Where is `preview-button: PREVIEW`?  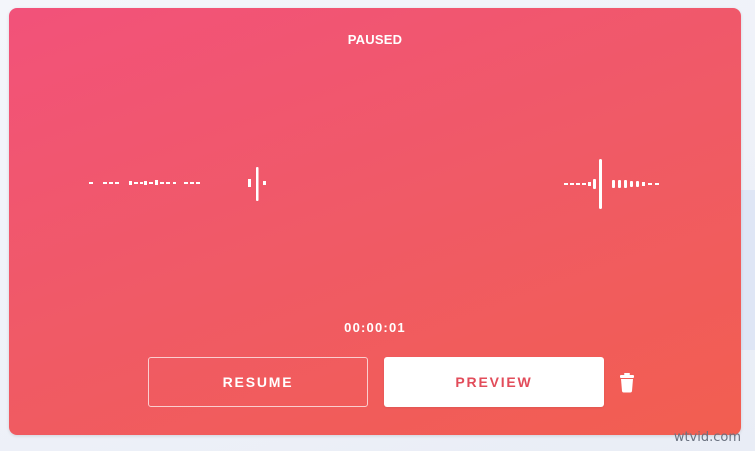
preview-button: PREVIEW is located at coordinates (494, 382).